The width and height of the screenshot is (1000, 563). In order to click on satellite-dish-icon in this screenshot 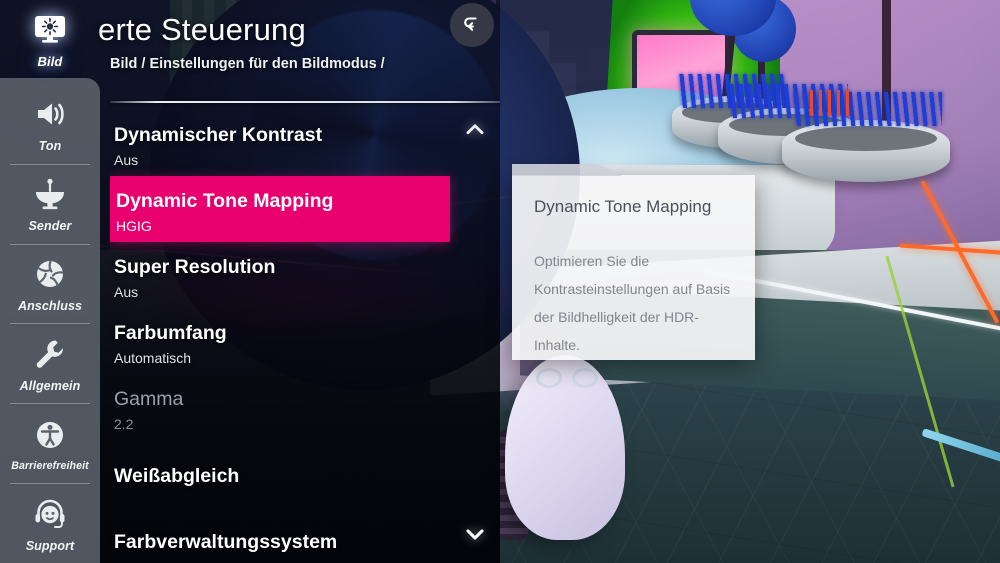, I will do `click(50, 194)`.